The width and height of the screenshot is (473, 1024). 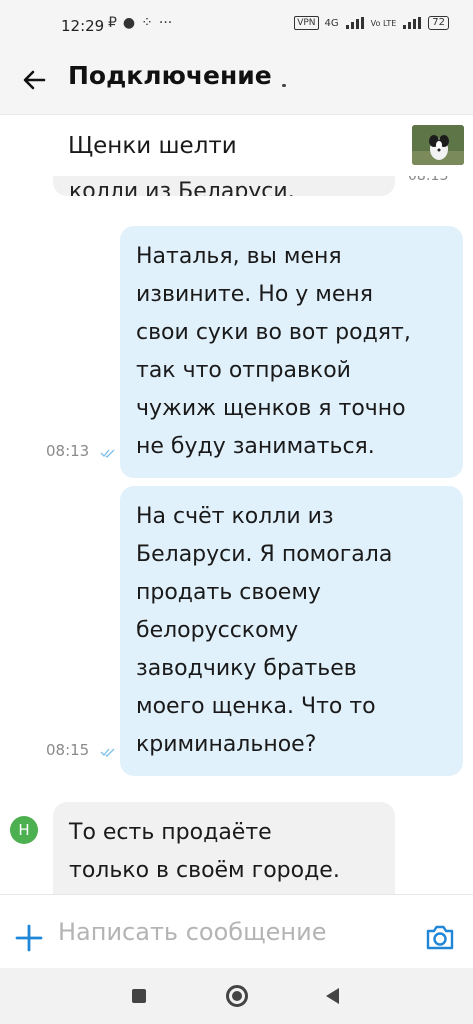 What do you see at coordinates (354, 23) in the screenshot?
I see `signal-icon` at bounding box center [354, 23].